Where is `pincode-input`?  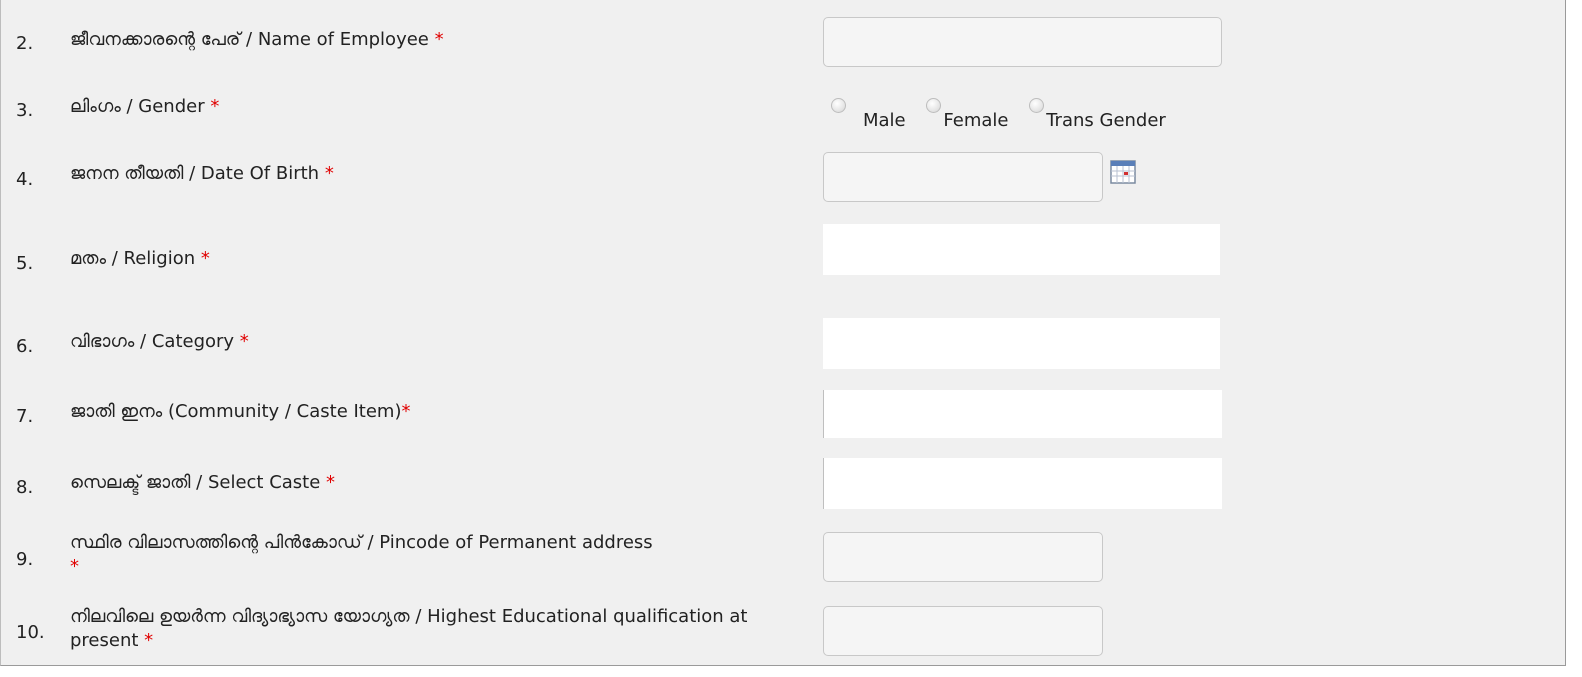 pincode-input is located at coordinates (963, 557).